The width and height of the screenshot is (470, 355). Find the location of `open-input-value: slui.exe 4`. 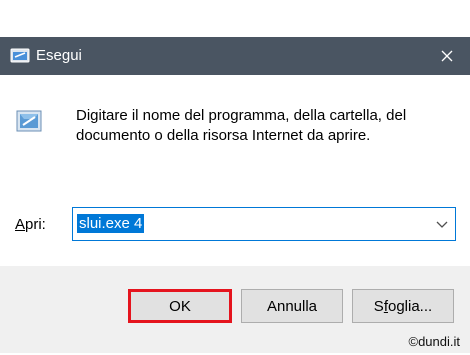

open-input-value: slui.exe 4 is located at coordinates (111, 223).